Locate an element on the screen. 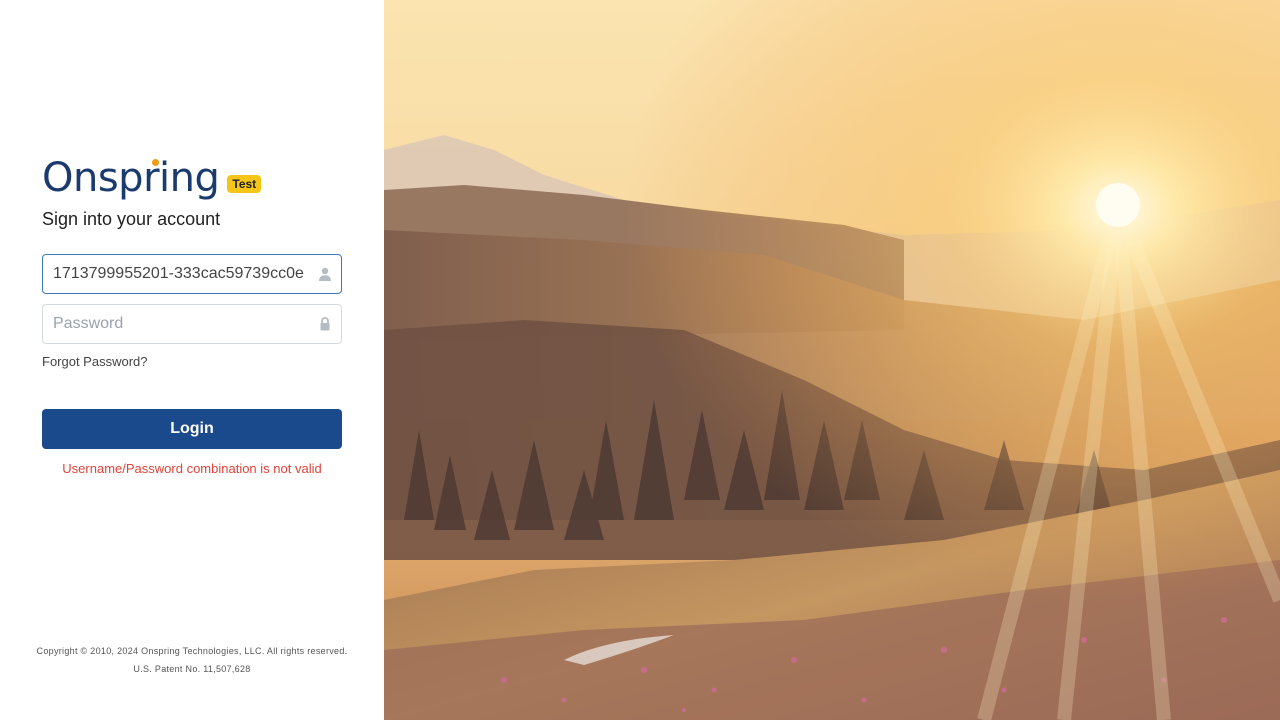  username-field is located at coordinates (192, 274).